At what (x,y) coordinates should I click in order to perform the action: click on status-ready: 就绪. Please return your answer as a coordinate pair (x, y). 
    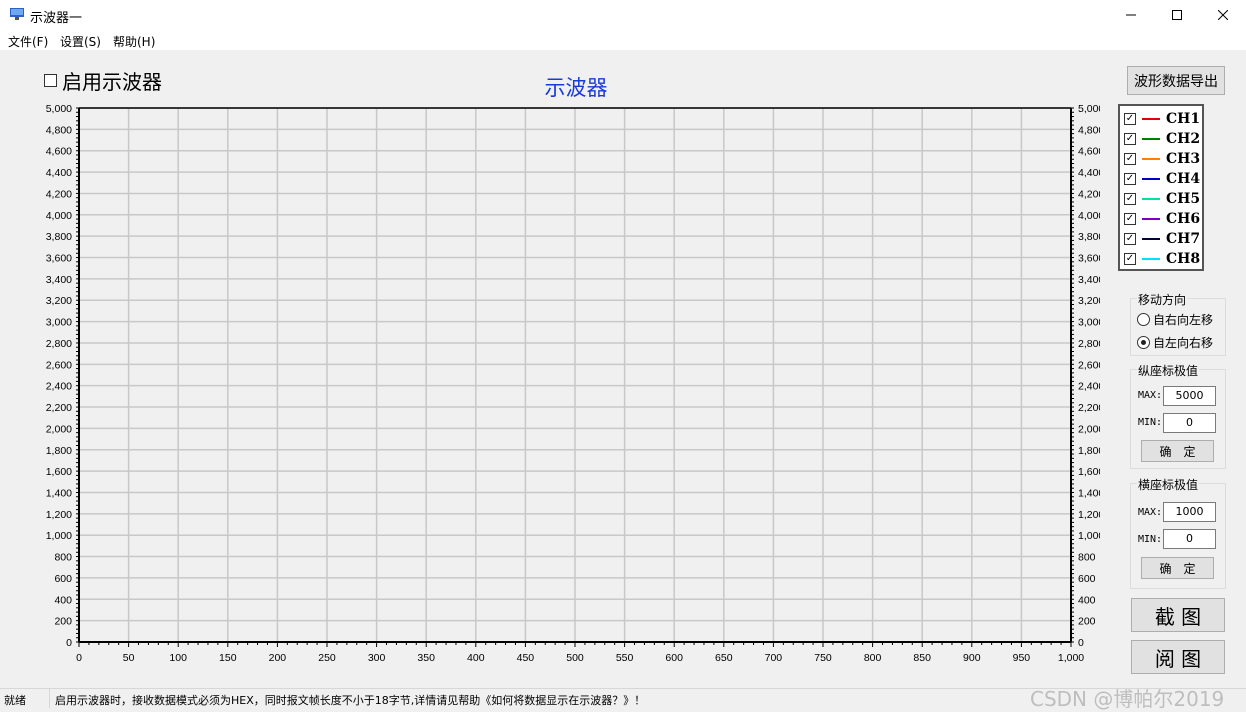
    Looking at the image, I should click on (15, 700).